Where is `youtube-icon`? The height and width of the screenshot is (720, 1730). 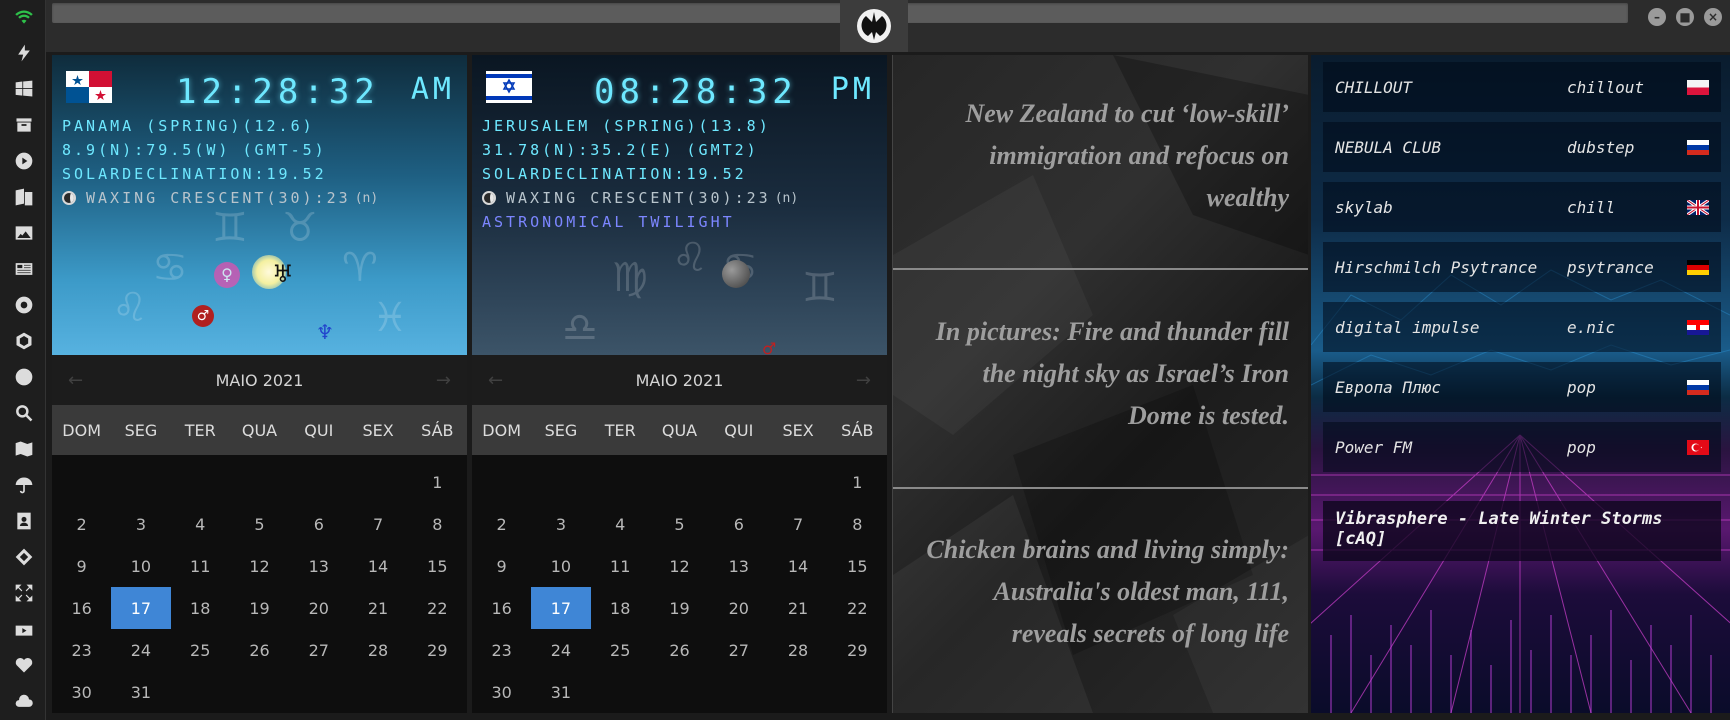
youtube-icon is located at coordinates (24, 629).